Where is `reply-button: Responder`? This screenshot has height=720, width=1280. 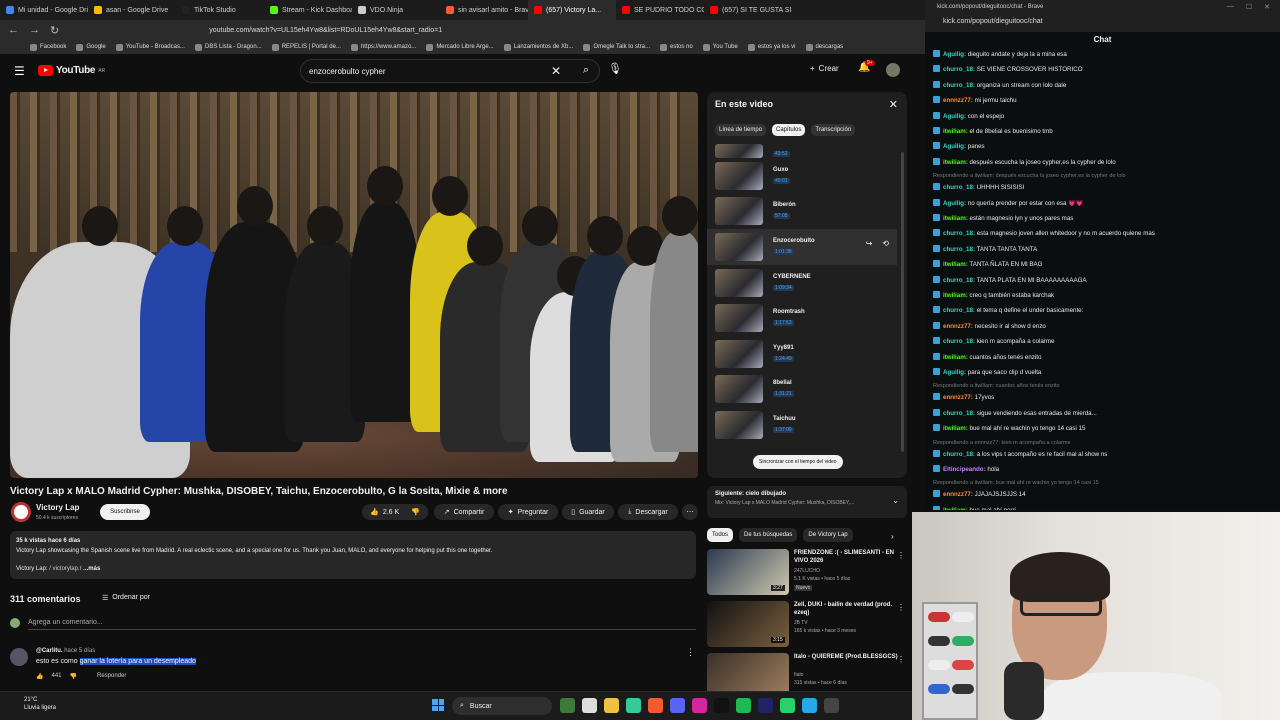
reply-button: Responder is located at coordinates (111, 676).